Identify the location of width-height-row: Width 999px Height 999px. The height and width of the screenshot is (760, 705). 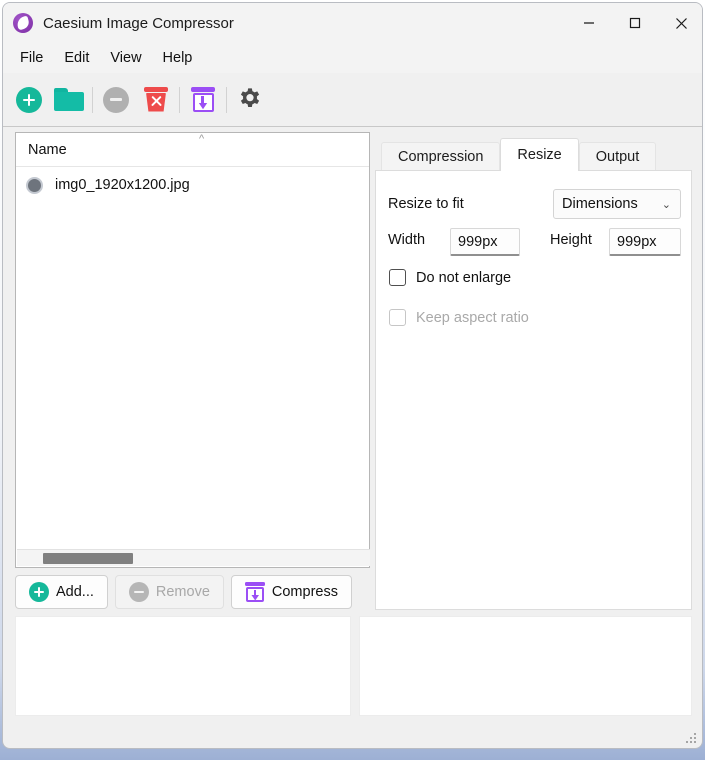
(534, 242).